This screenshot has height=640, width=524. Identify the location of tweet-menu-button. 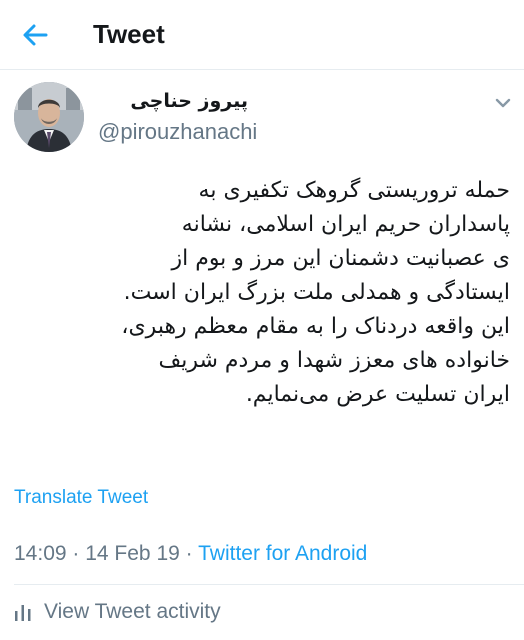
(503, 103).